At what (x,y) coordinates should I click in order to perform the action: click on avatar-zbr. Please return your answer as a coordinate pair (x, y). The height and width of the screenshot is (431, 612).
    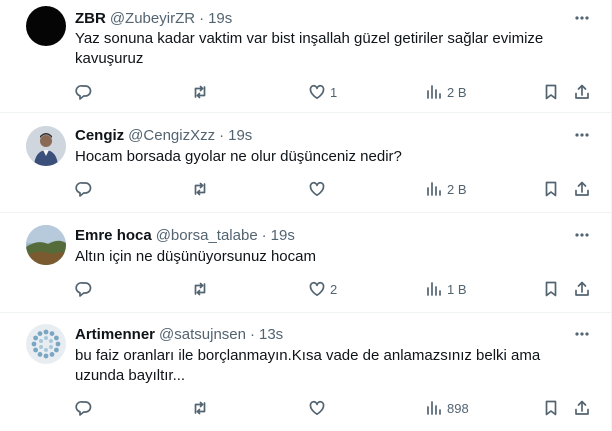
    Looking at the image, I should click on (46, 26).